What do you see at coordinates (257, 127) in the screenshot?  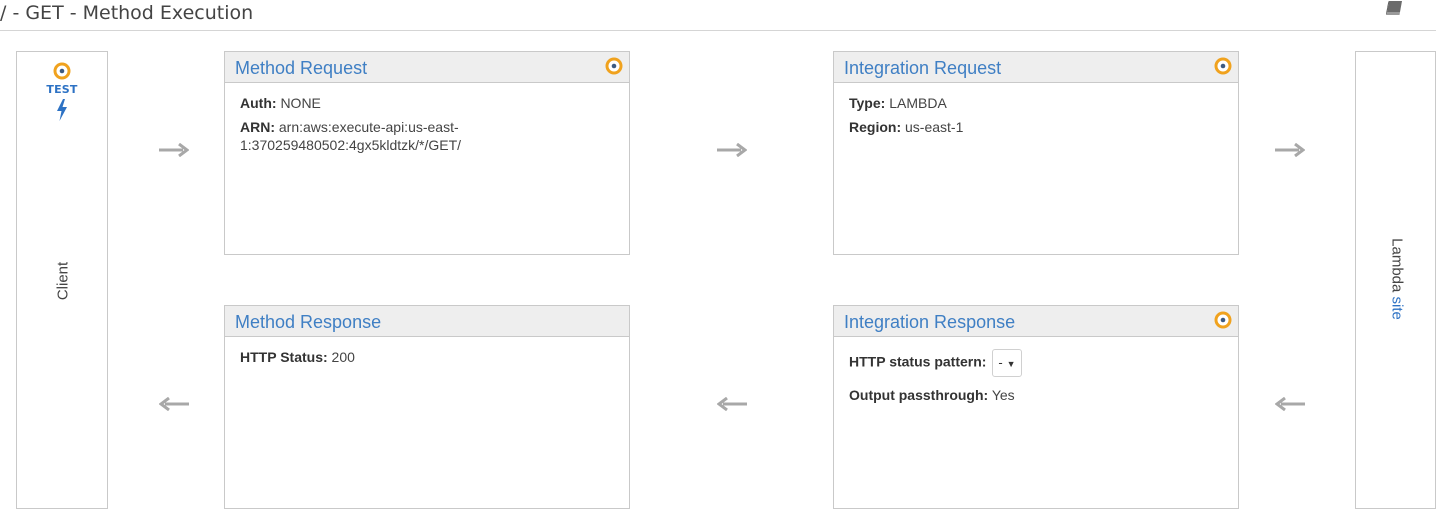 I see `arn-label: ARN:` at bounding box center [257, 127].